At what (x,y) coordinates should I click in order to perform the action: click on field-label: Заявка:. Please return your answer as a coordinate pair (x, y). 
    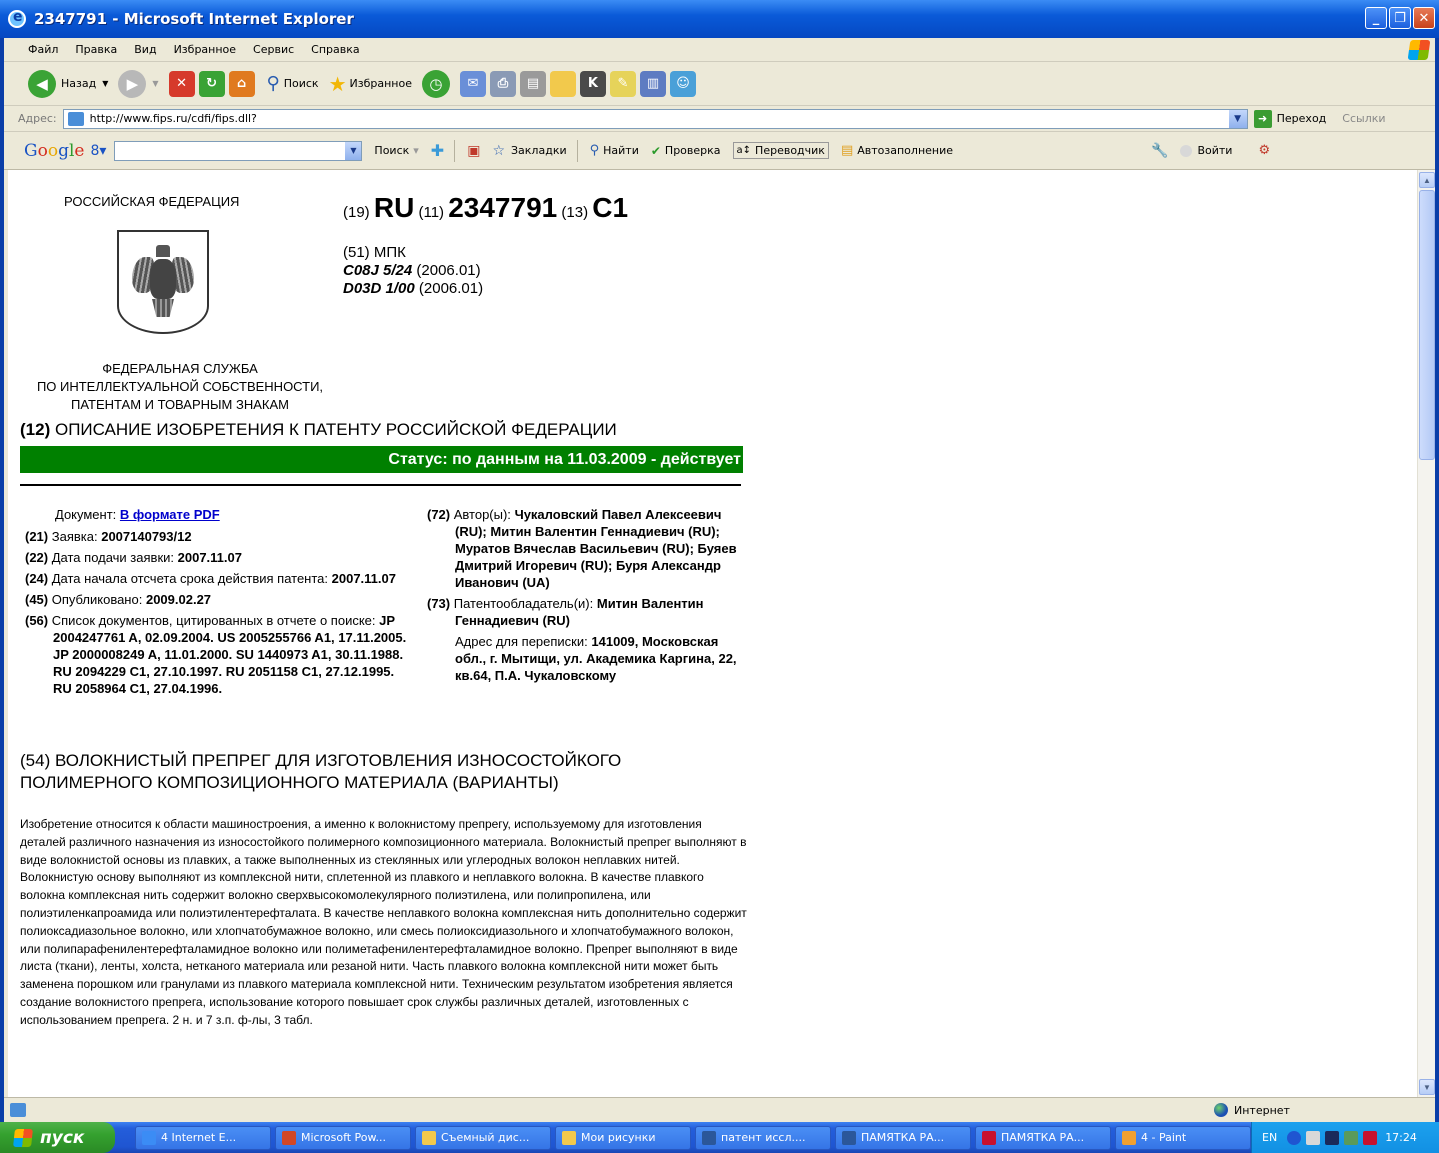
    Looking at the image, I should click on (74, 536).